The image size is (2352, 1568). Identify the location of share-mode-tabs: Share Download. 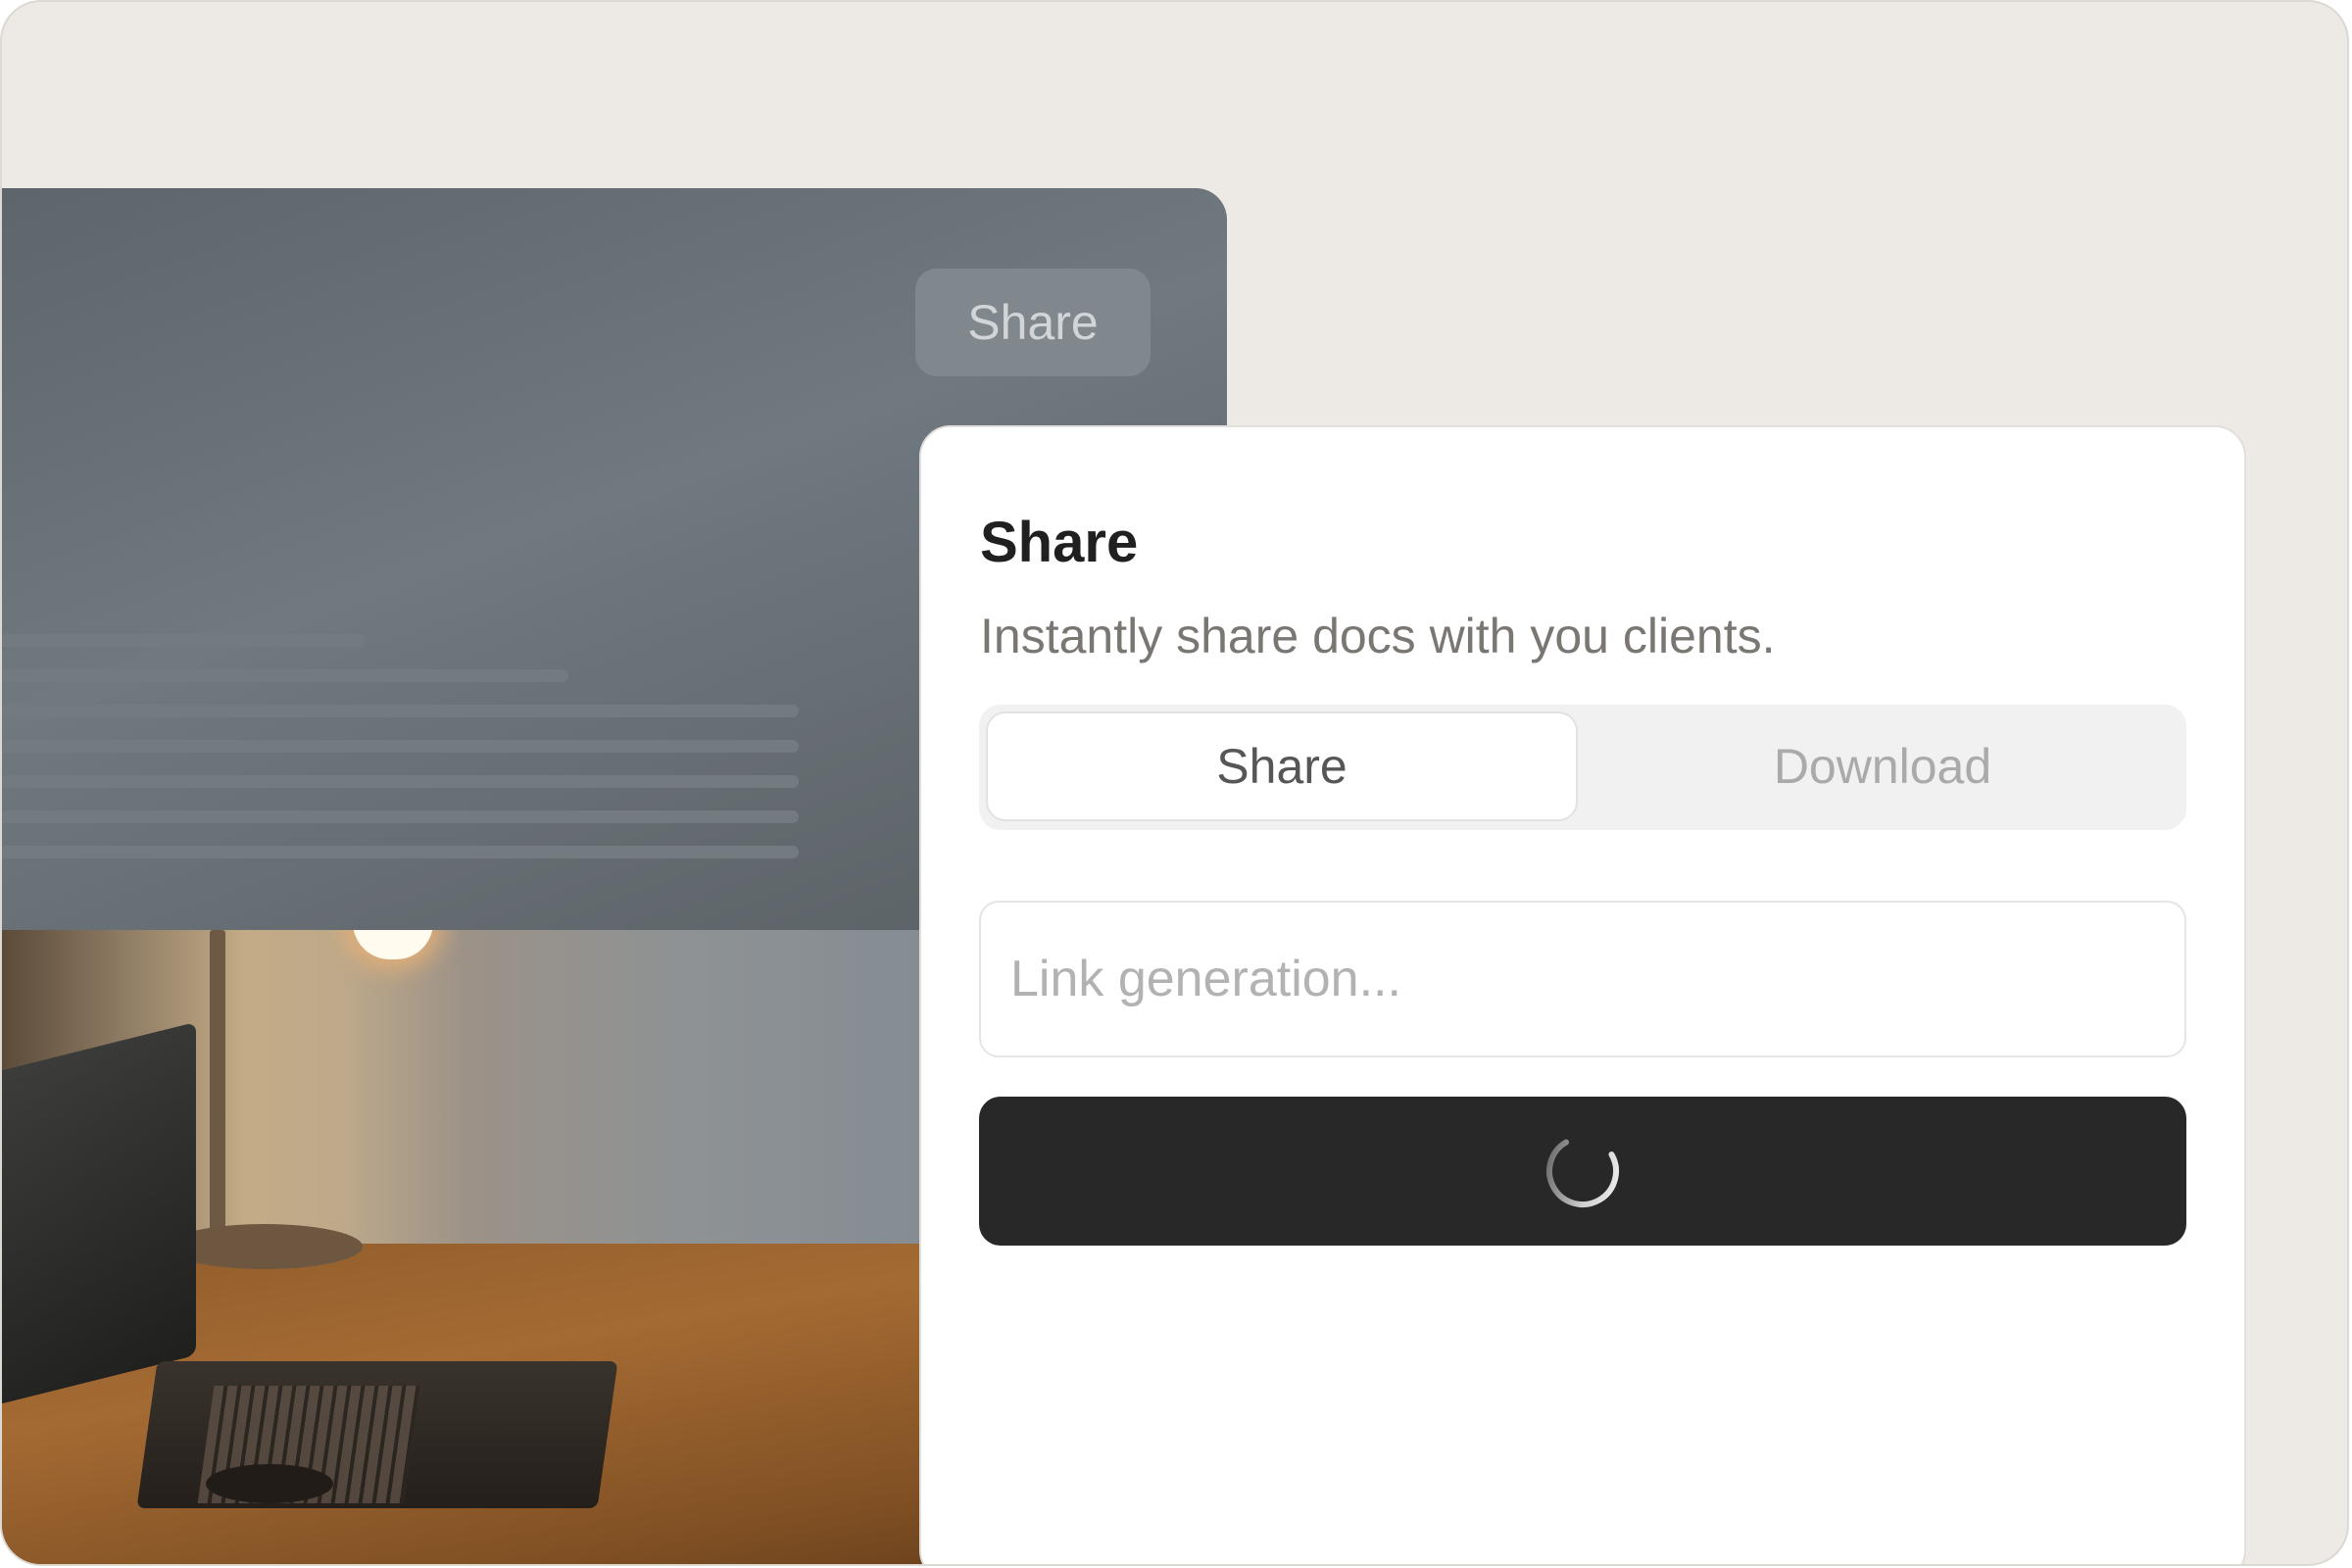
(1582, 767).